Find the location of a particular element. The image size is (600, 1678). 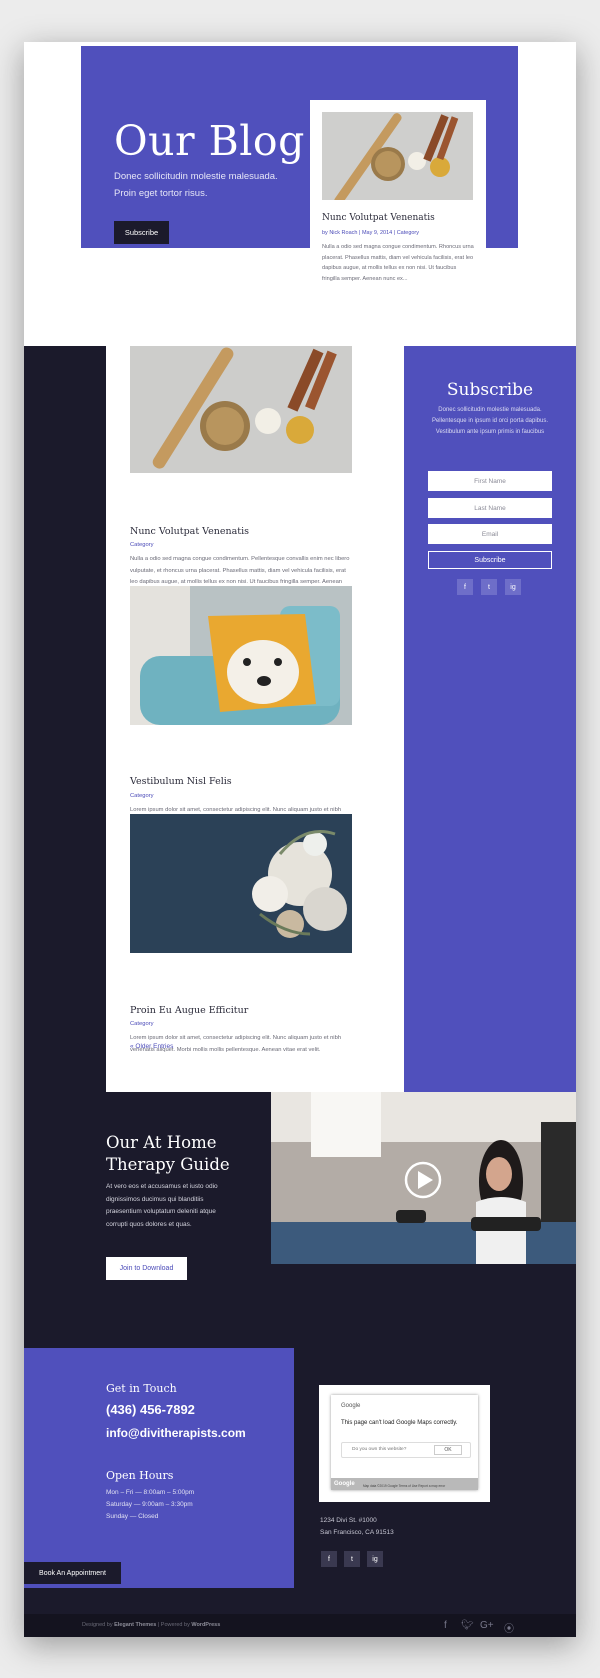

map-question-box: Do you own this website? OK is located at coordinates (406, 1450).